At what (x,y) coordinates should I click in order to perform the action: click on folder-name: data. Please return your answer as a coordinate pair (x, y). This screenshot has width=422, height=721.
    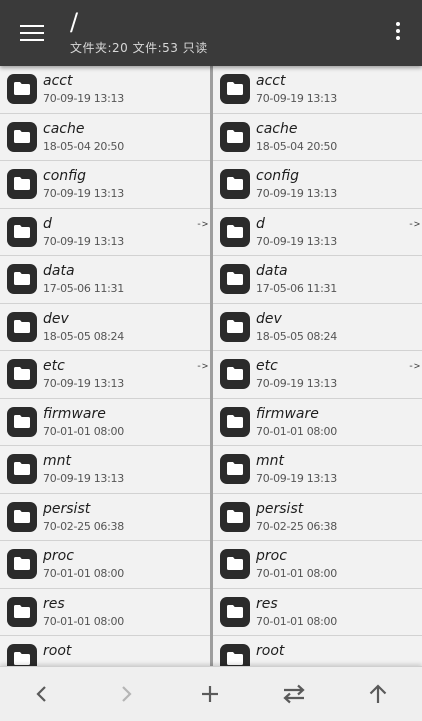
    Looking at the image, I should click on (59, 271).